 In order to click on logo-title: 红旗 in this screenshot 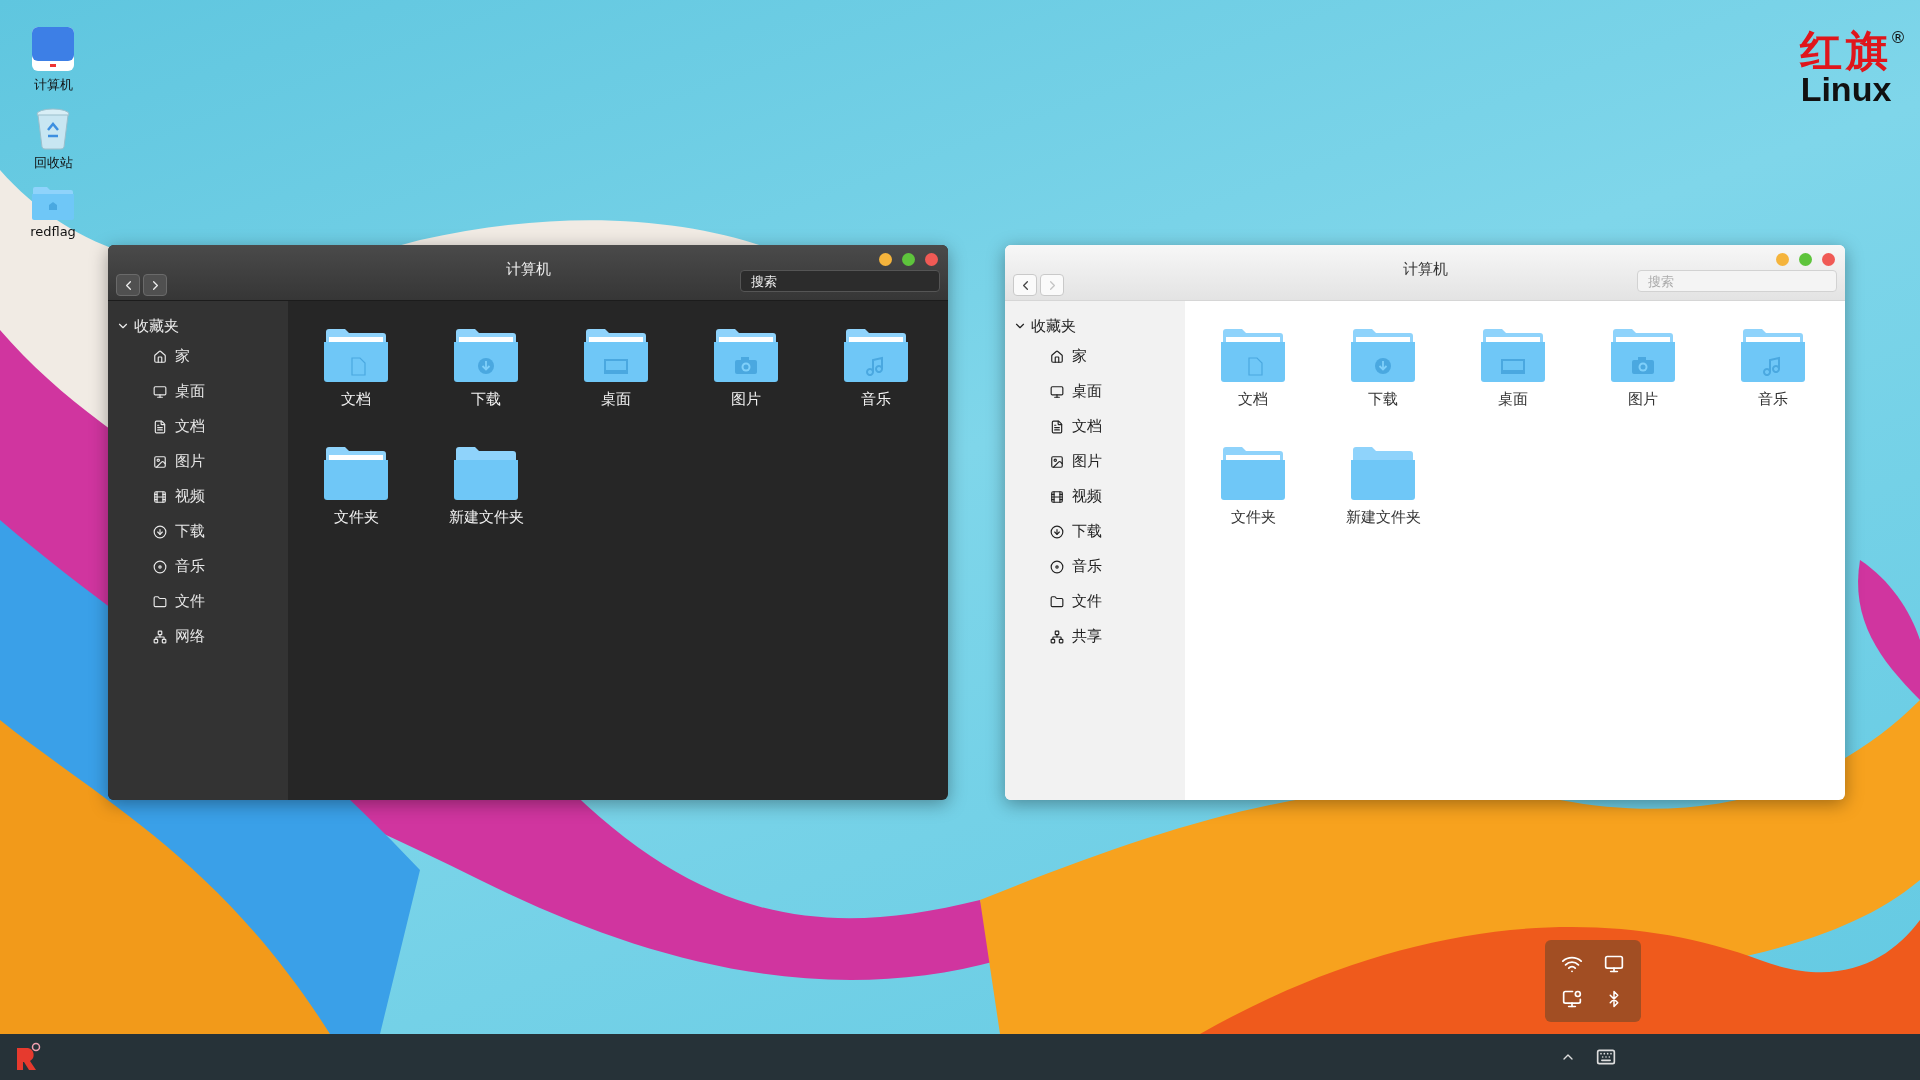, I will do `click(1846, 51)`.